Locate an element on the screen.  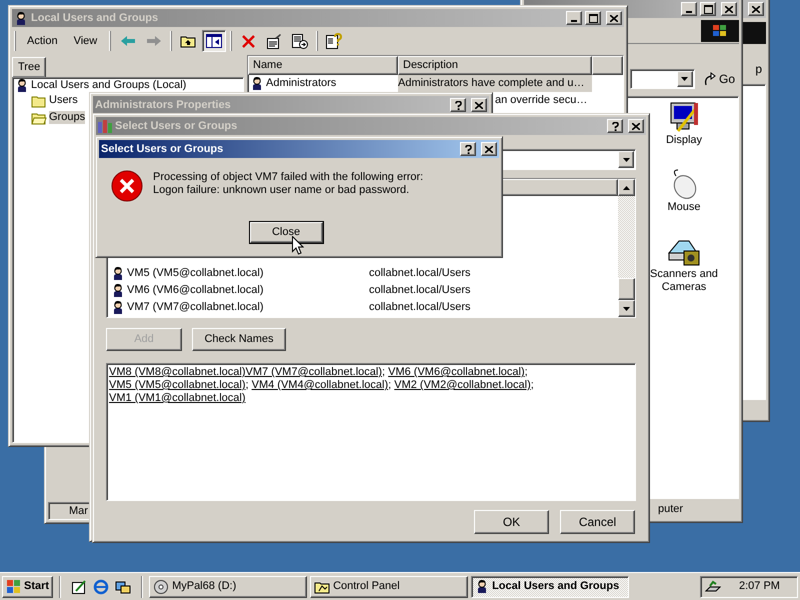
delete-icon is located at coordinates (248, 41).